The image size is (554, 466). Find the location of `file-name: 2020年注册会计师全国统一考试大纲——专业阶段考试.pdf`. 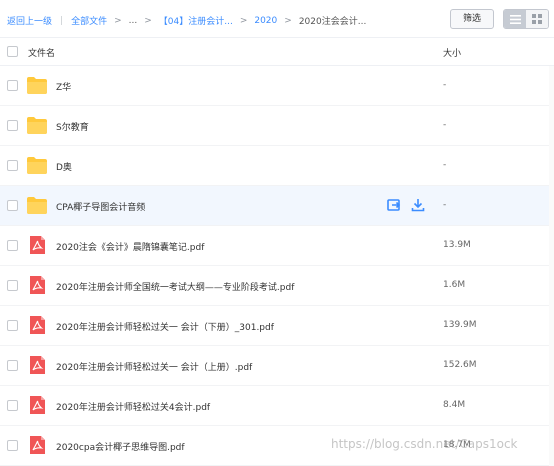

file-name: 2020年注册会计师全国统一考试大纲——专业阶段考试.pdf is located at coordinates (175, 286).